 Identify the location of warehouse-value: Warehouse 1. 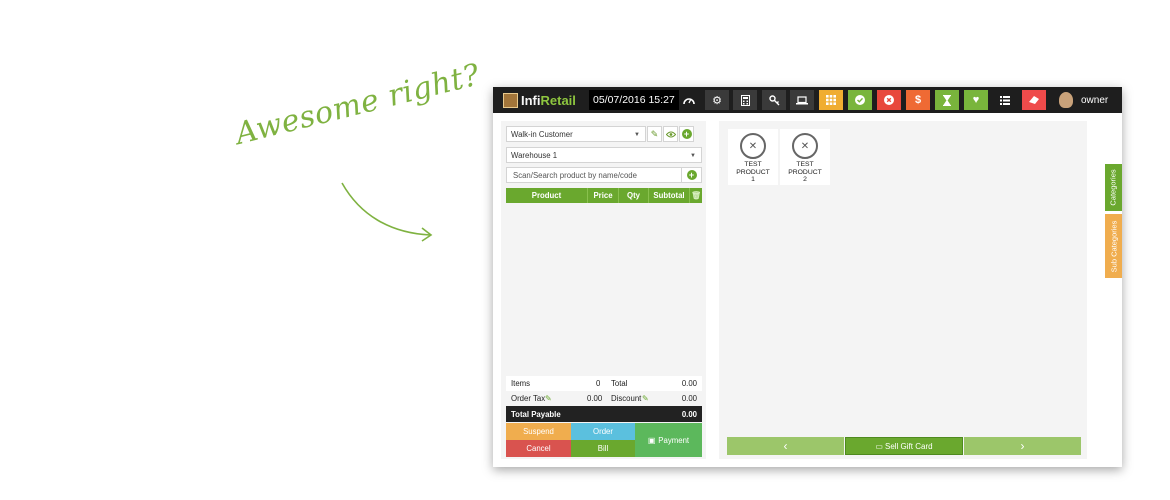
(534, 155).